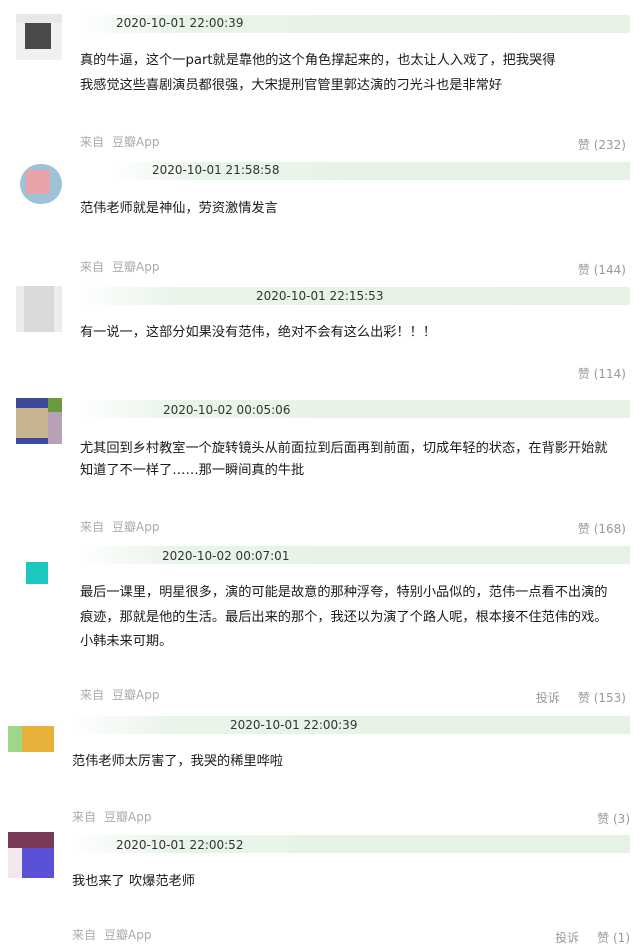 The height and width of the screenshot is (949, 640). What do you see at coordinates (133, 881) in the screenshot?
I see `comment-text-line: 我也来了 吹爆范老师` at bounding box center [133, 881].